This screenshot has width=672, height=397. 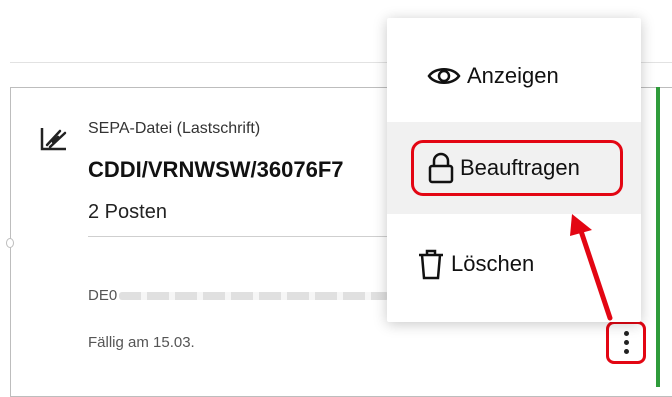 What do you see at coordinates (441, 168) in the screenshot?
I see `lock-icon` at bounding box center [441, 168].